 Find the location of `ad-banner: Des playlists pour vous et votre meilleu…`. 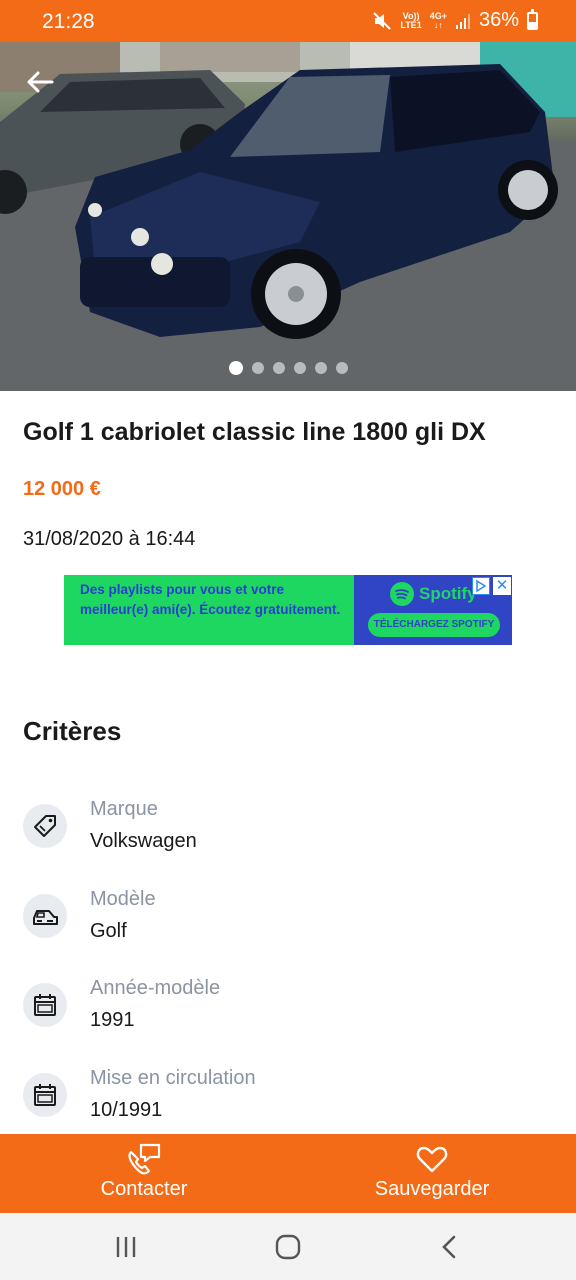

ad-banner: Des playlists pour vous et votre meilleu… is located at coordinates (288, 610).